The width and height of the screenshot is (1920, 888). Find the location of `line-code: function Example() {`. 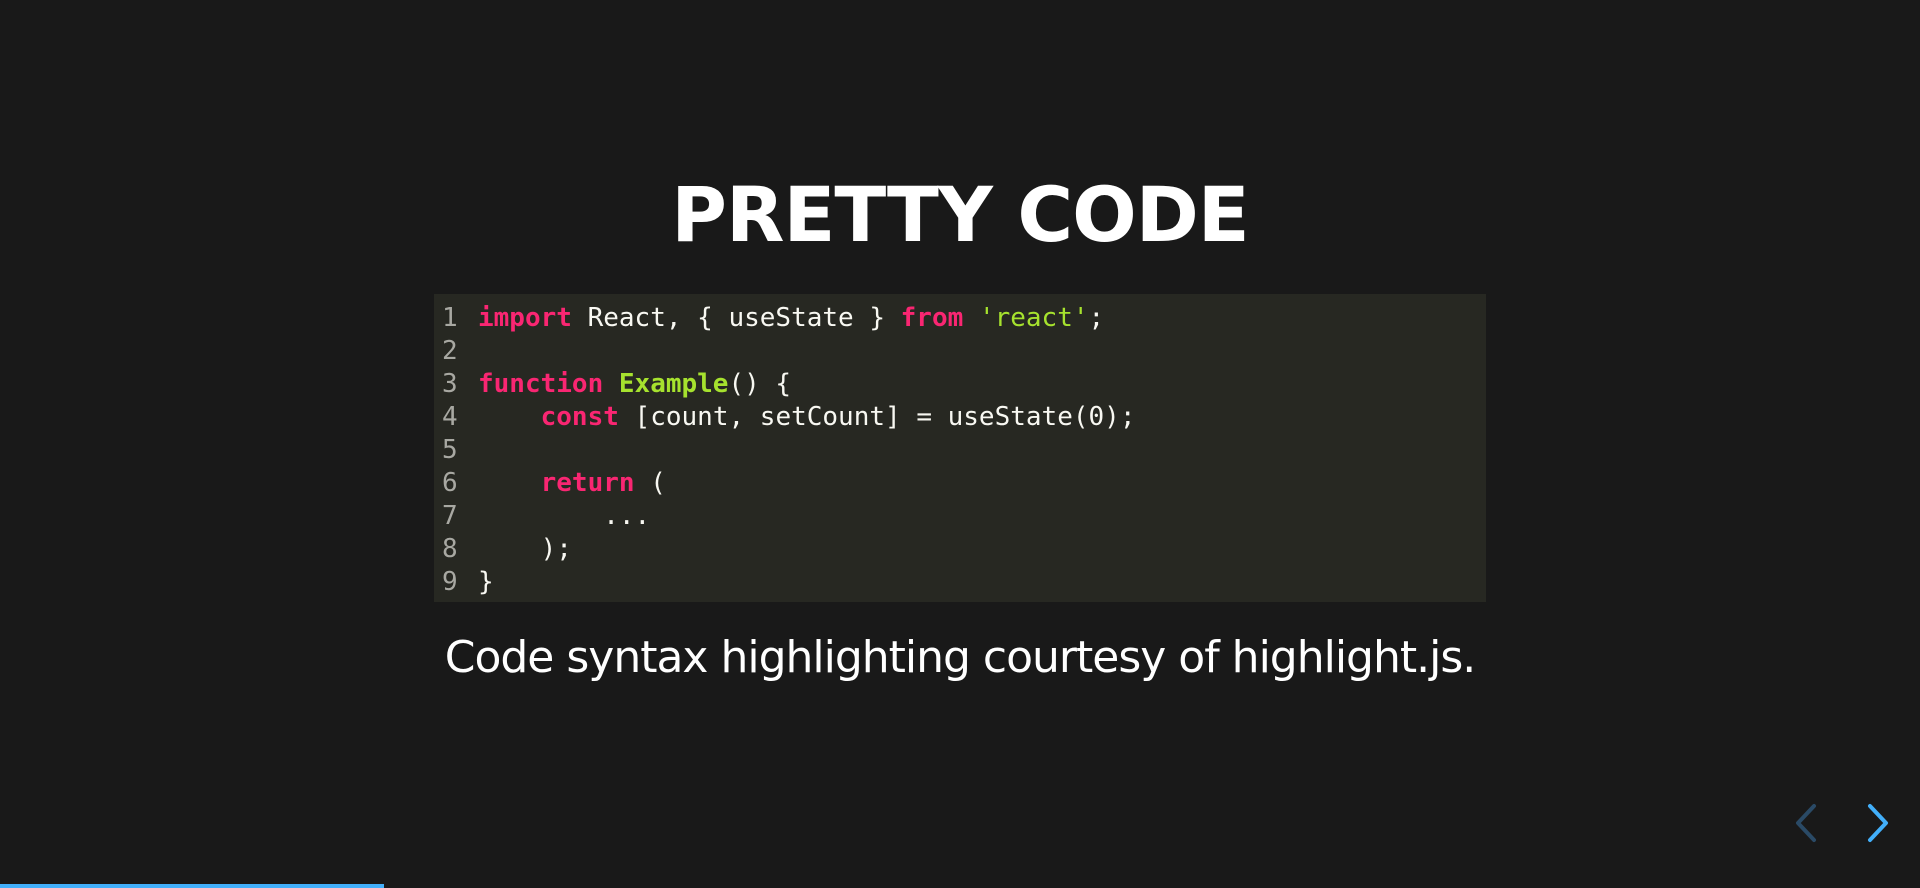

line-code: function Example() { is located at coordinates (634, 384).